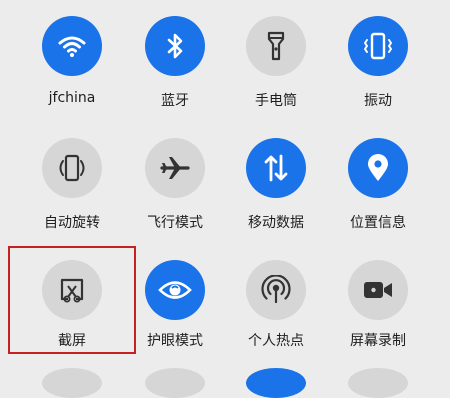 The width and height of the screenshot is (450, 398). I want to click on highlight-box, so click(72, 300).